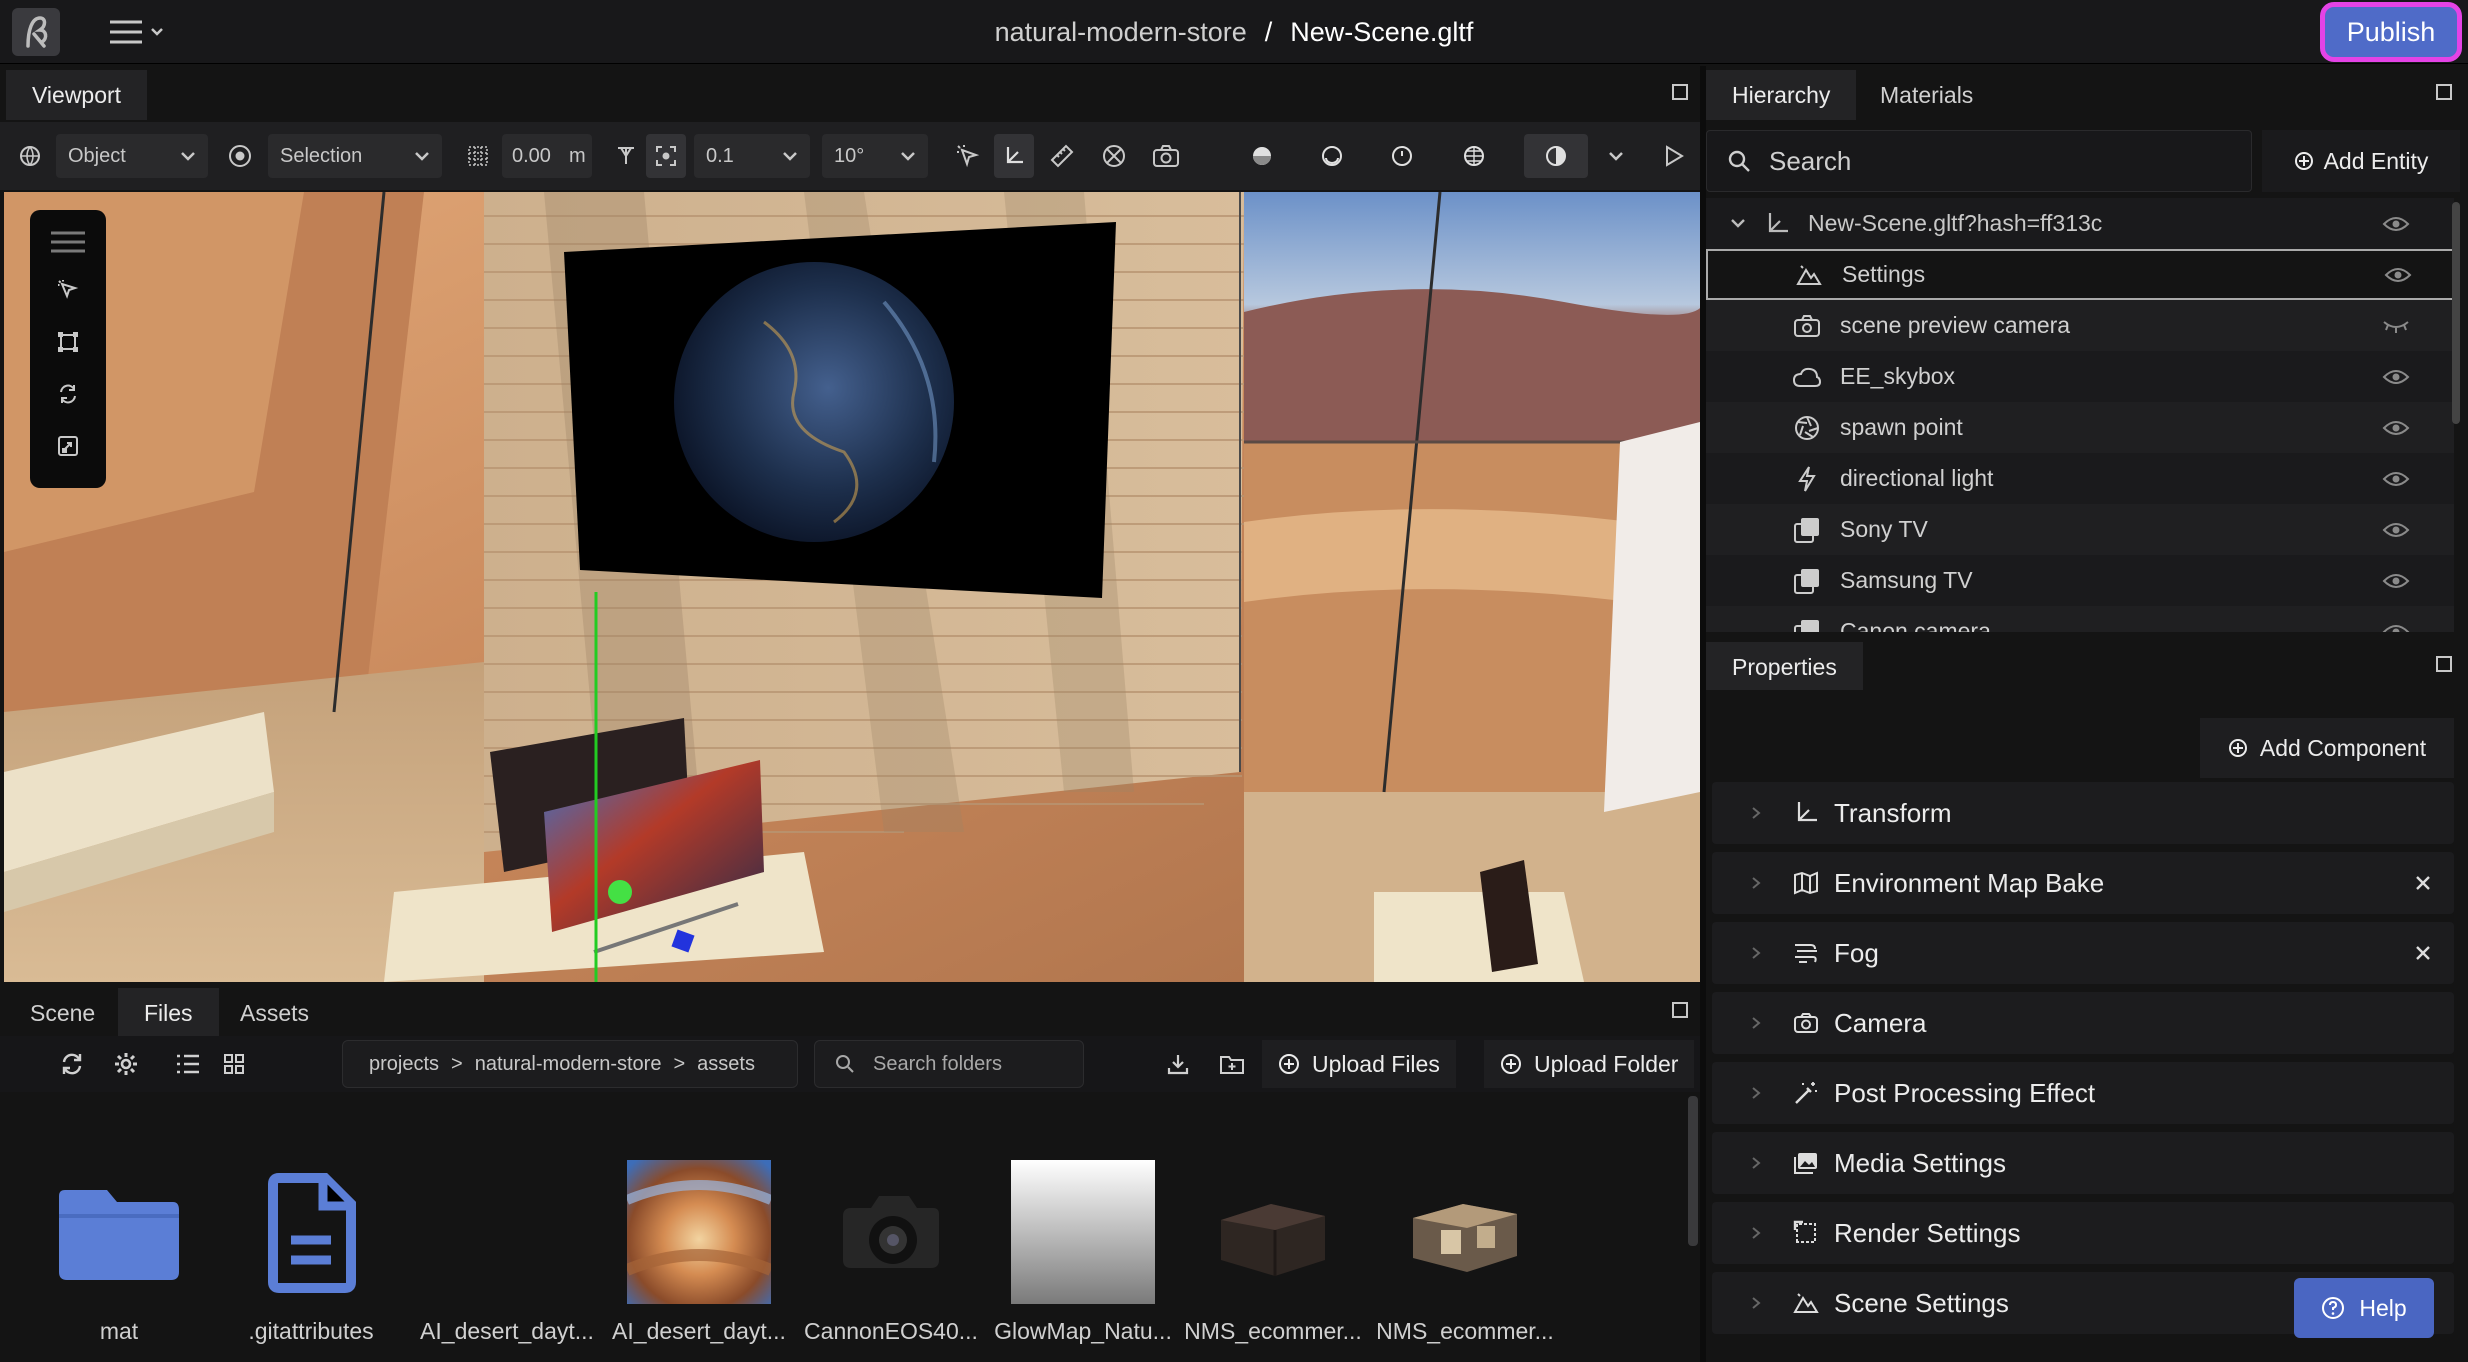 Image resolution: width=2468 pixels, height=1362 pixels. I want to click on component-transform: Transform, so click(2083, 813).